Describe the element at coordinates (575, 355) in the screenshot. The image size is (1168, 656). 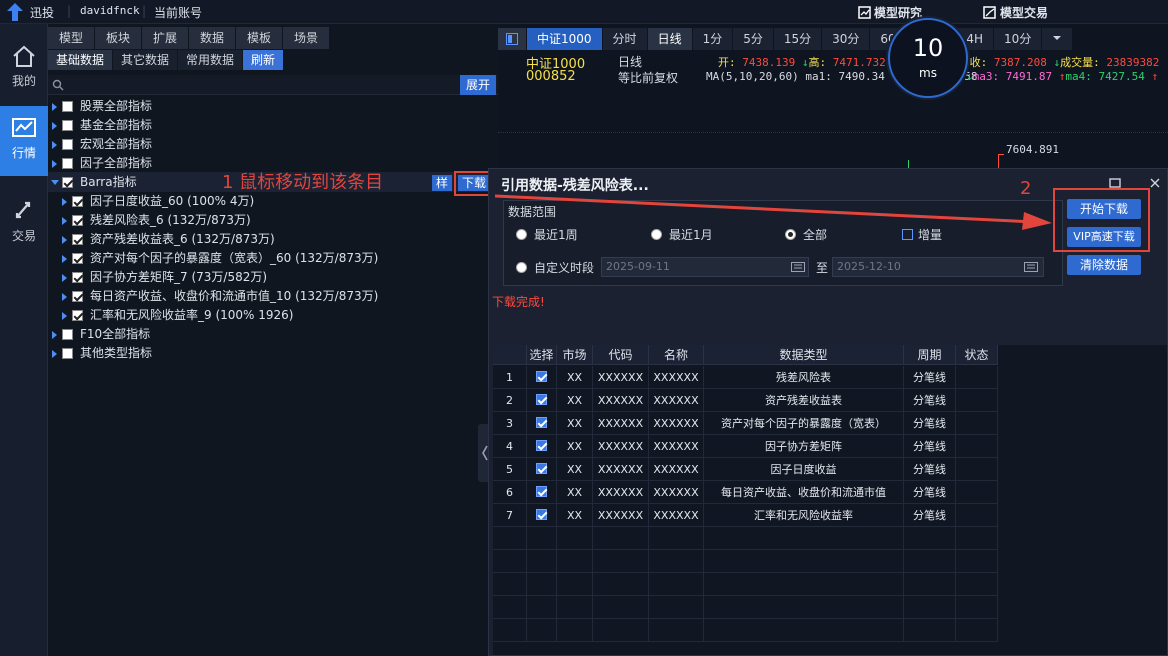
I see `column-header: 市场` at that location.